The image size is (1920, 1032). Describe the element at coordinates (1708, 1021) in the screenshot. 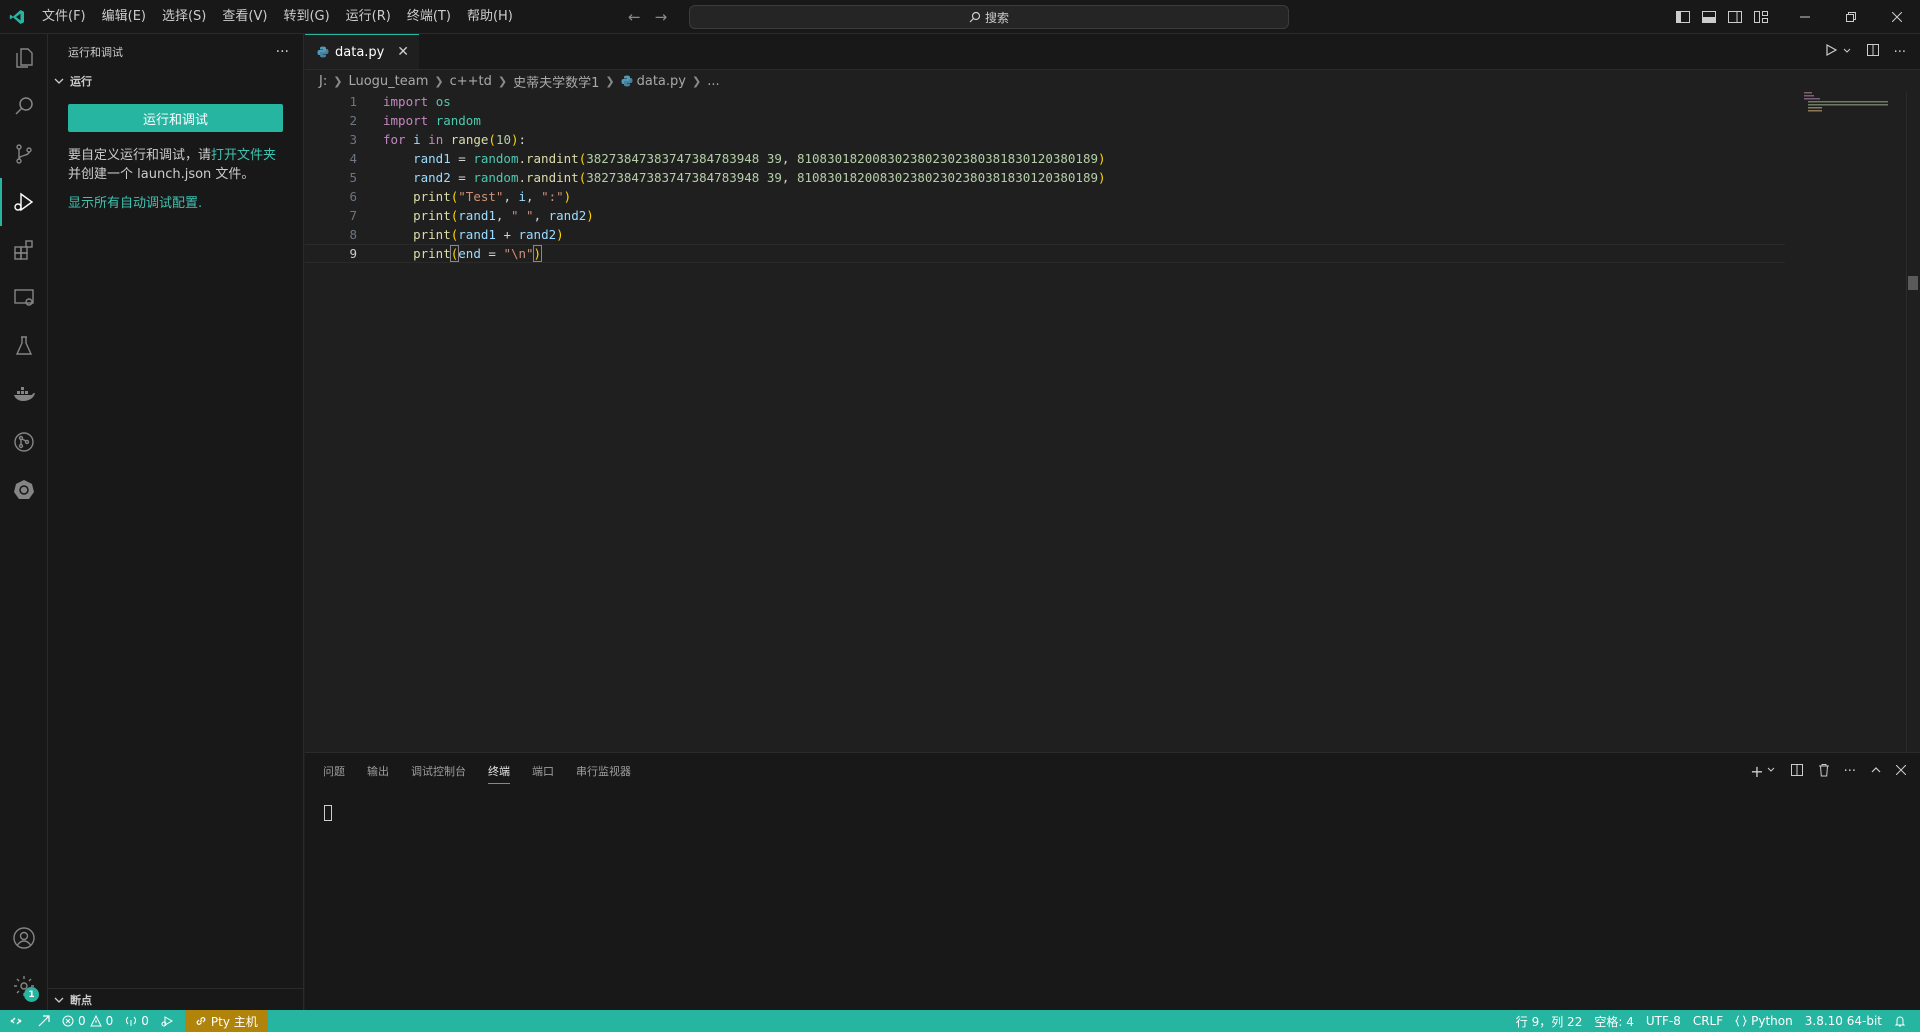

I see `end-of-line: CRLF` at that location.